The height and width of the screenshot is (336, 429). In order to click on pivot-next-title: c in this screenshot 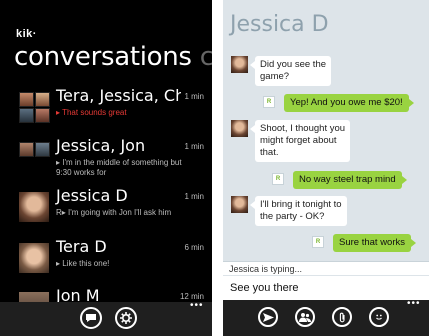, I will do `click(206, 57)`.